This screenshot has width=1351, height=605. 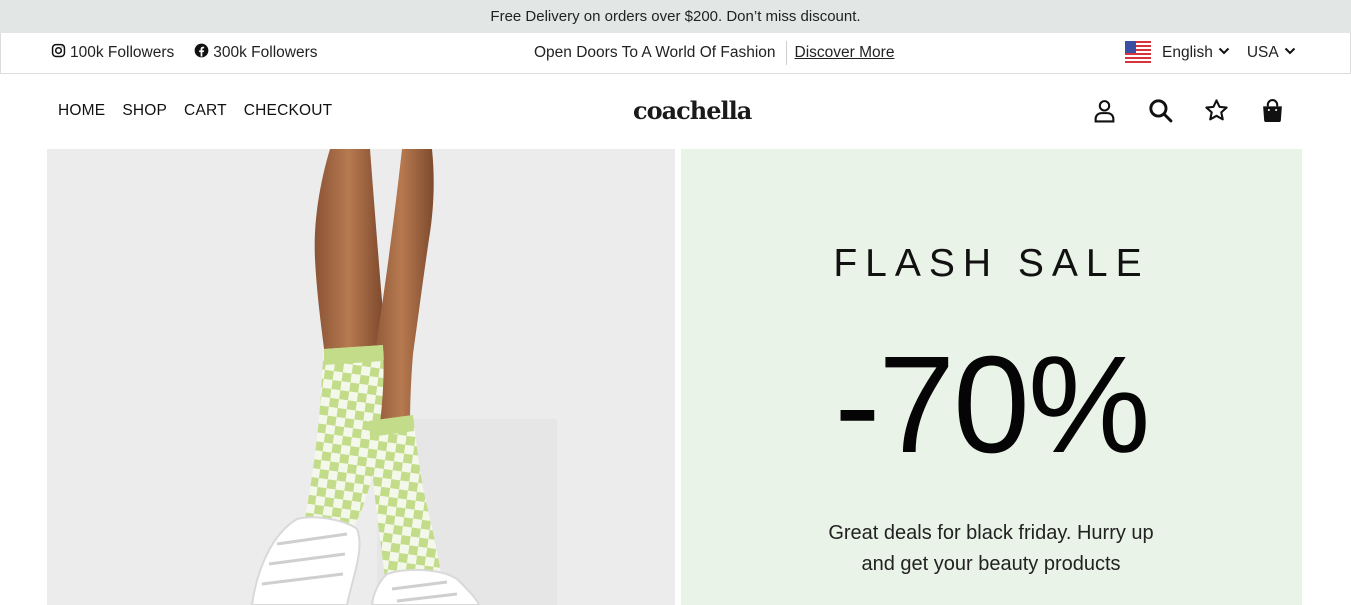 I want to click on promo-divider, so click(x=786, y=53).